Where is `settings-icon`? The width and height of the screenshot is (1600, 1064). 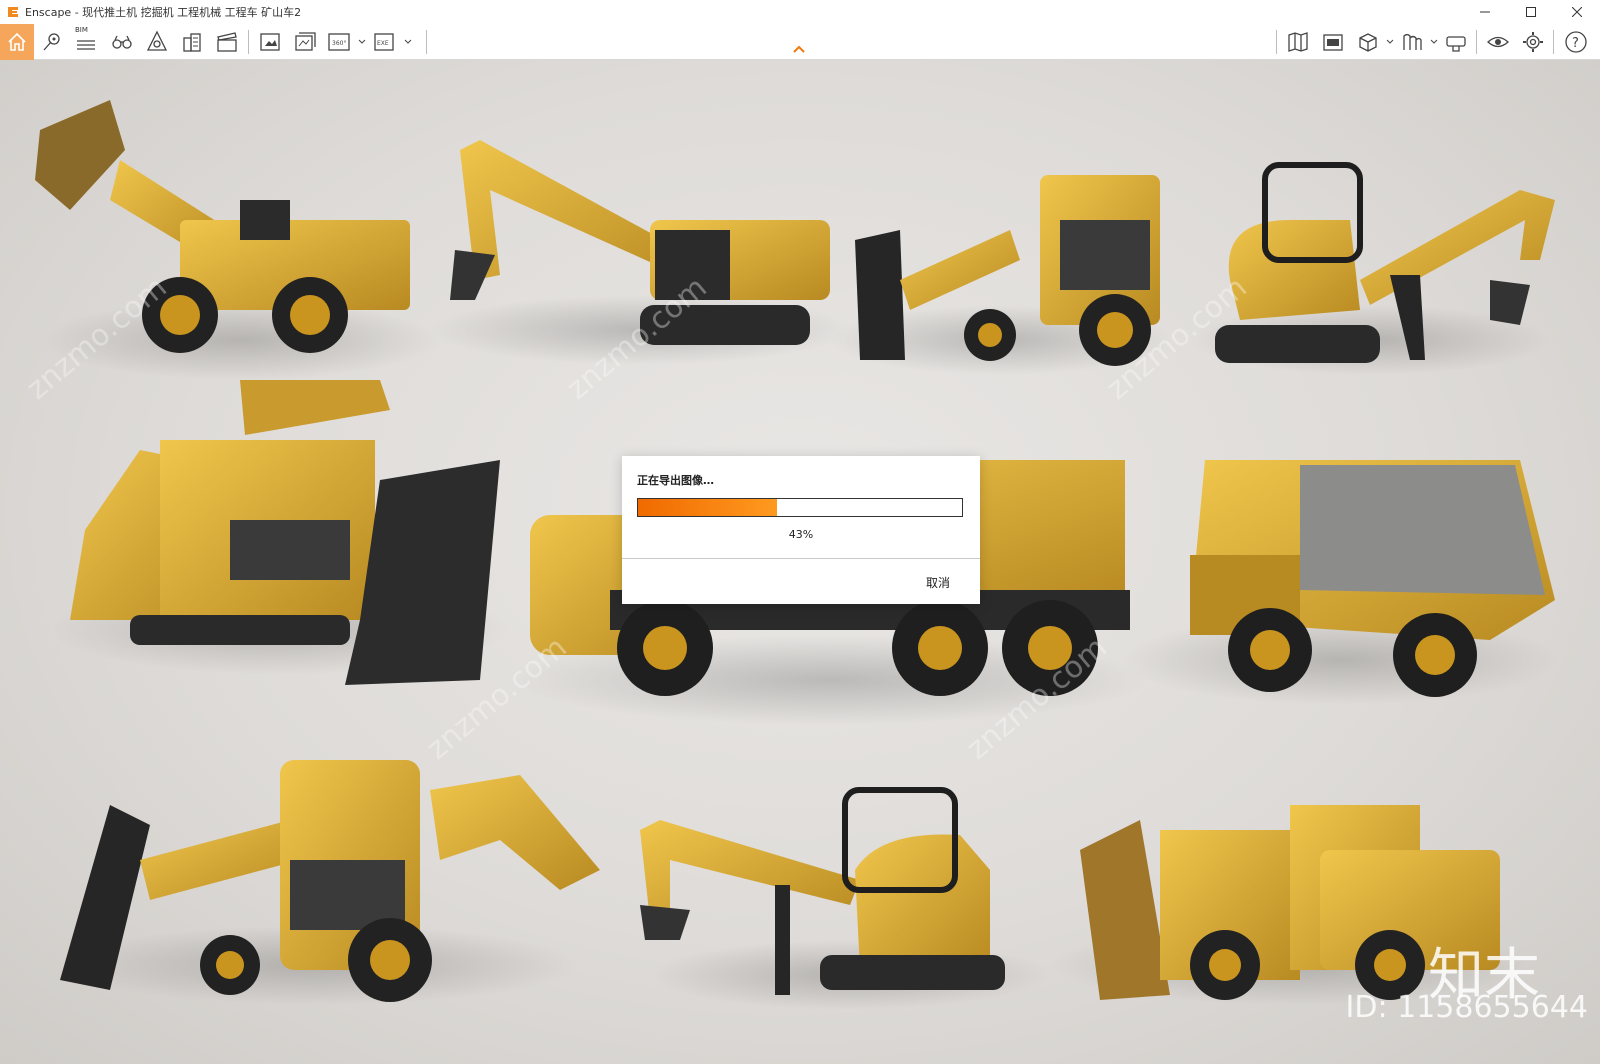 settings-icon is located at coordinates (1533, 42).